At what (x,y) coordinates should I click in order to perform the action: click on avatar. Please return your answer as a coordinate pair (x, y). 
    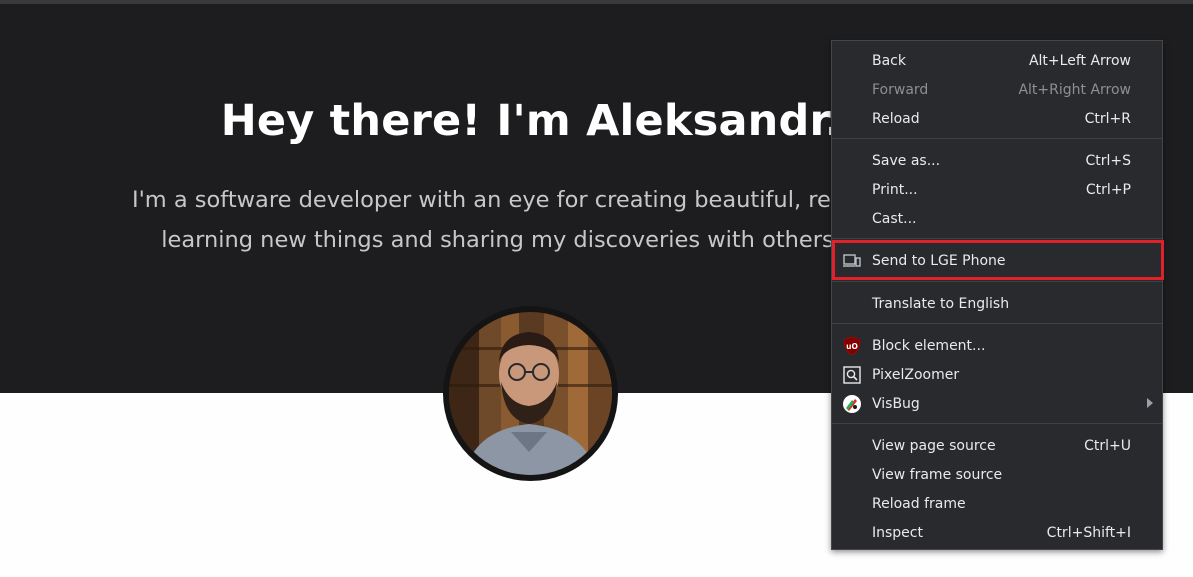
    Looking at the image, I should click on (530, 393).